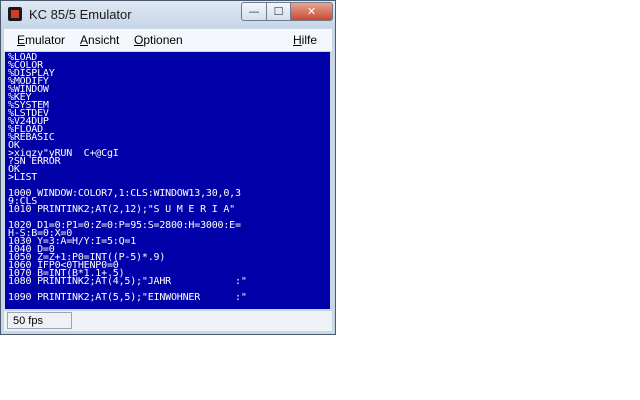  I want to click on window-title: KC 85/5 Emulator, so click(80, 14).